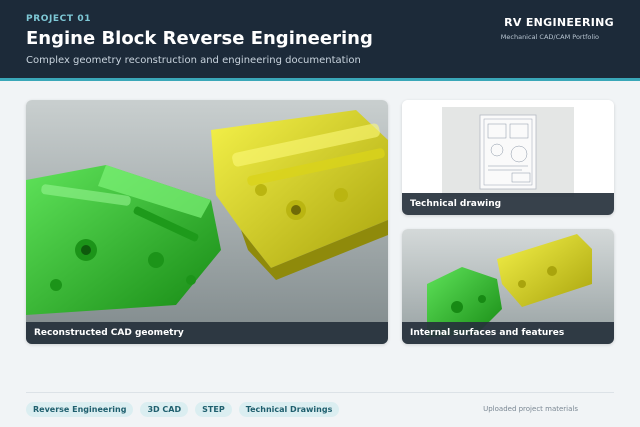 Image resolution: width=640 pixels, height=427 pixels. What do you see at coordinates (164, 409) in the screenshot?
I see `tag-3d-cad: 3D CAD` at bounding box center [164, 409].